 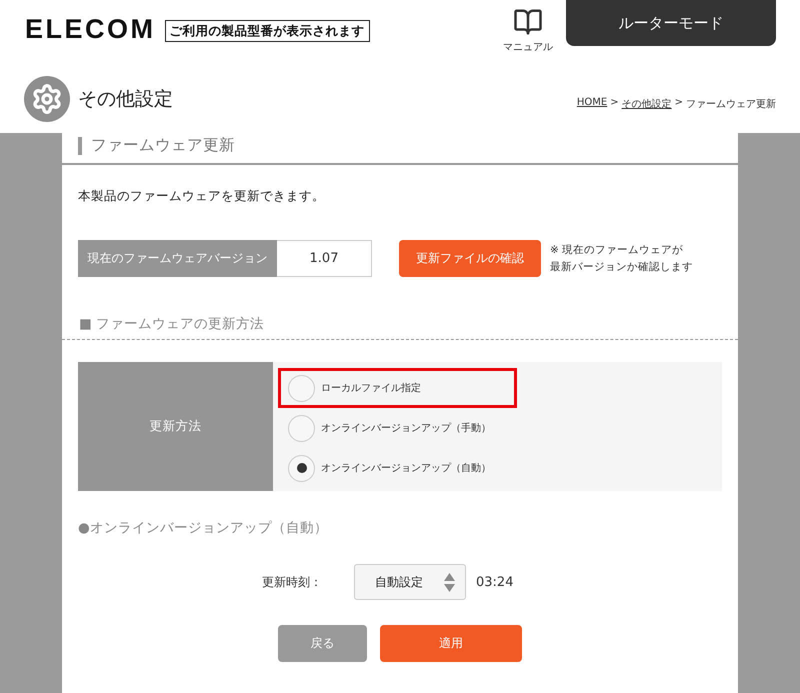 What do you see at coordinates (80, 145) in the screenshot?
I see `accent-bar-icon` at bounding box center [80, 145].